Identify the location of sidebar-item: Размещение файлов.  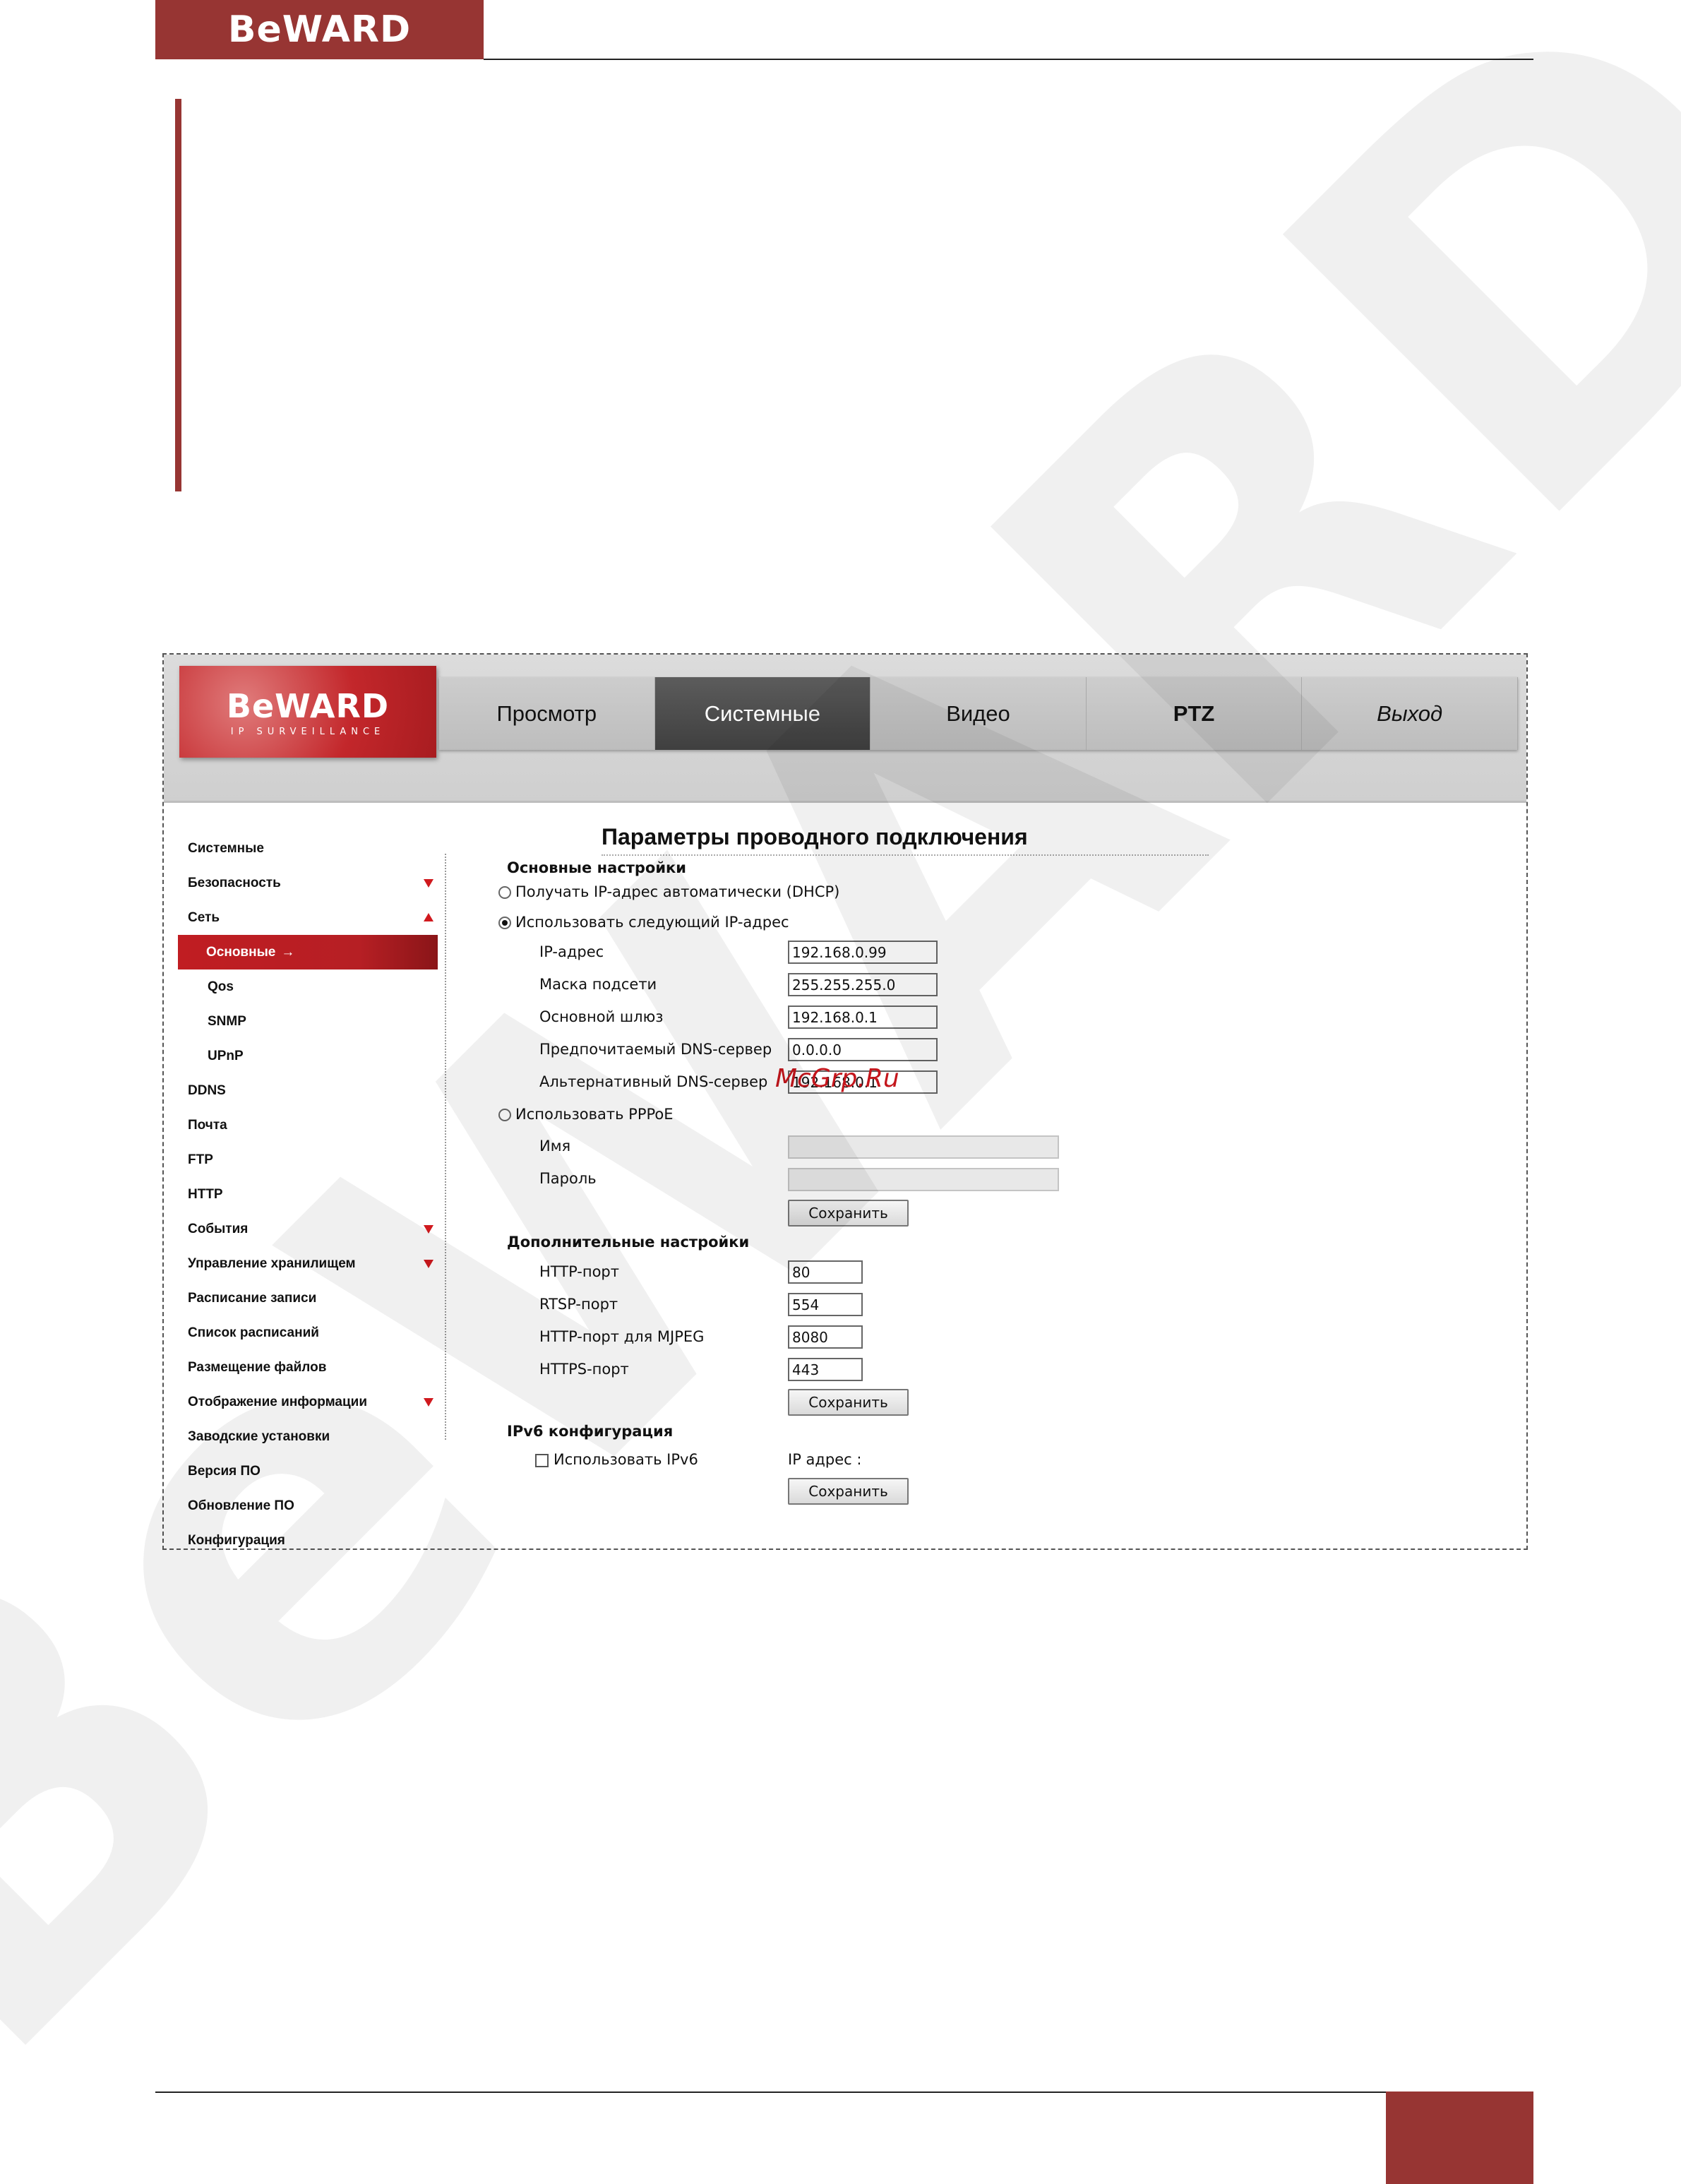
(308, 1367).